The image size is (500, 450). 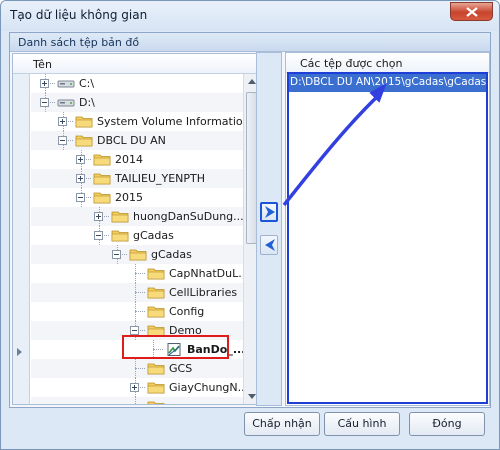 I want to click on tree-node-label: GCS, so click(x=181, y=368).